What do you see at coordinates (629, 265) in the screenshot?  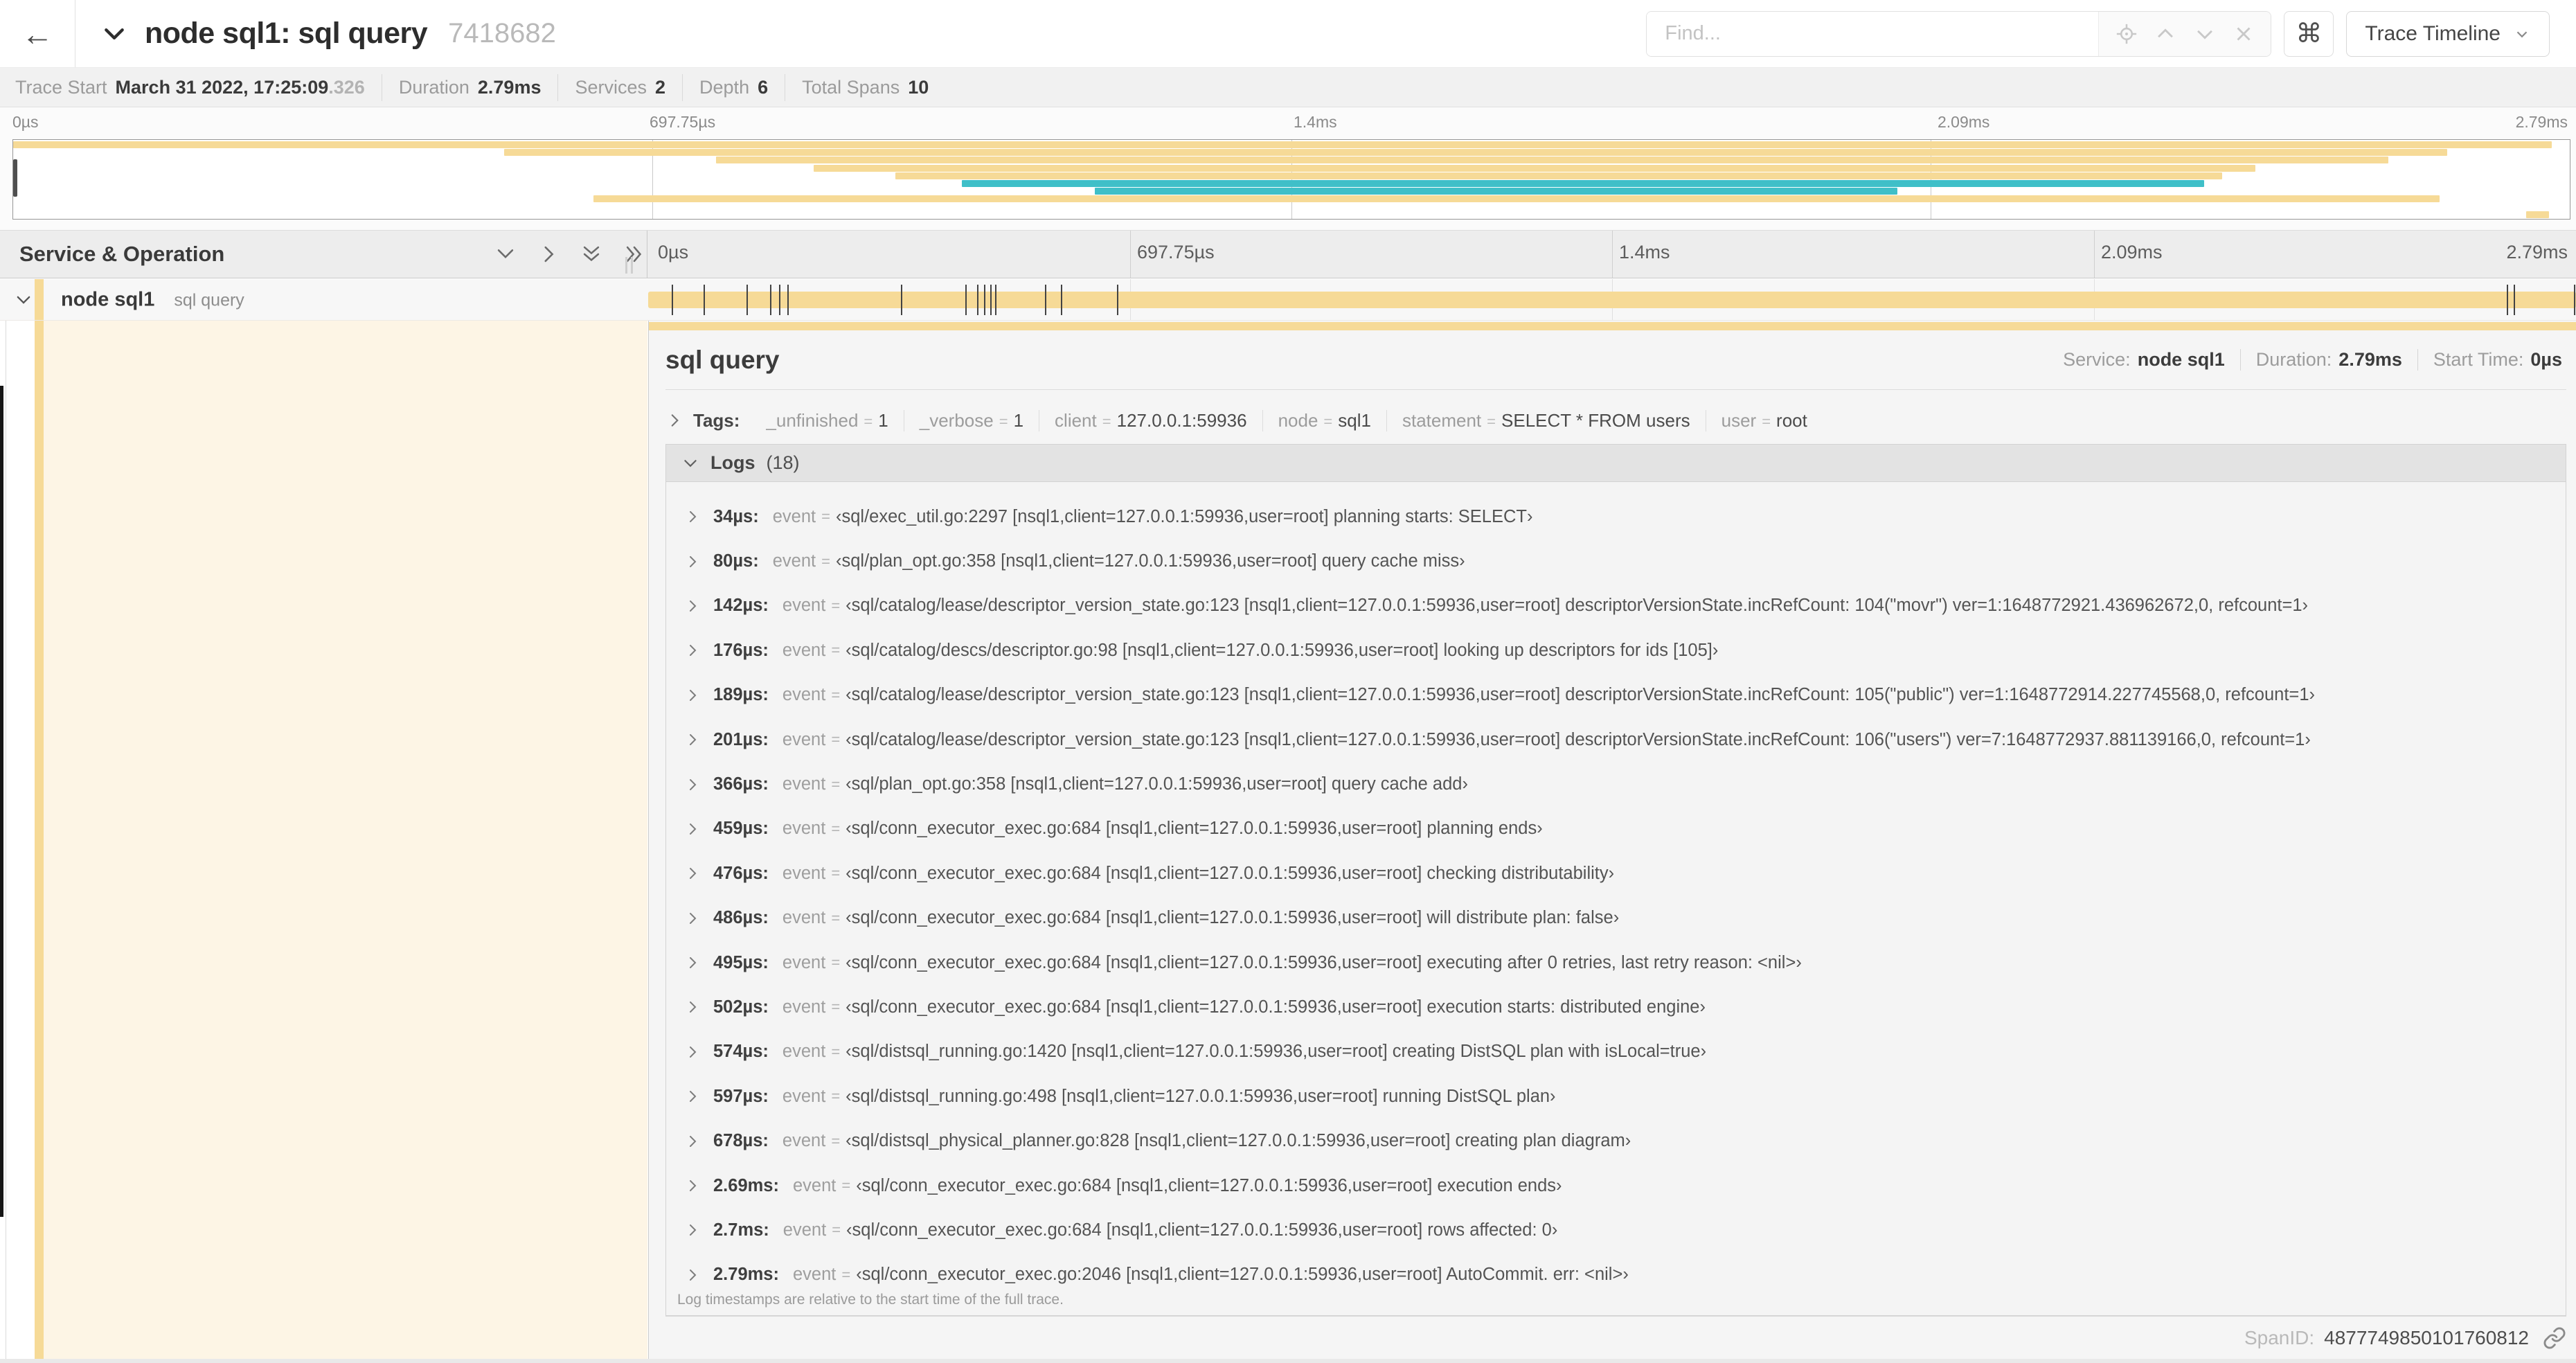 I see `column-resize-handle` at bounding box center [629, 265].